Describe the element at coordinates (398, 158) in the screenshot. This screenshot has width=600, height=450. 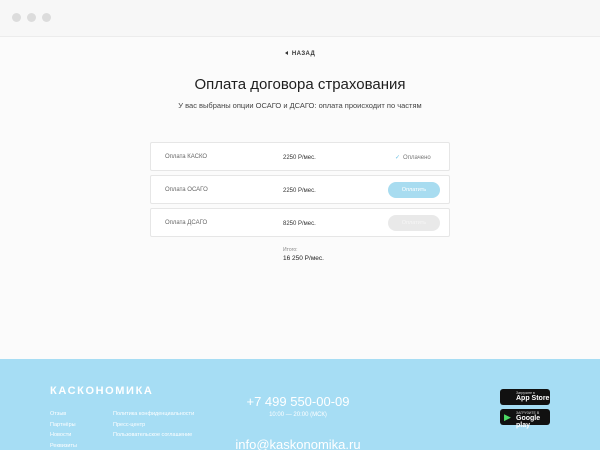
I see `check-icon: ✓` at that location.